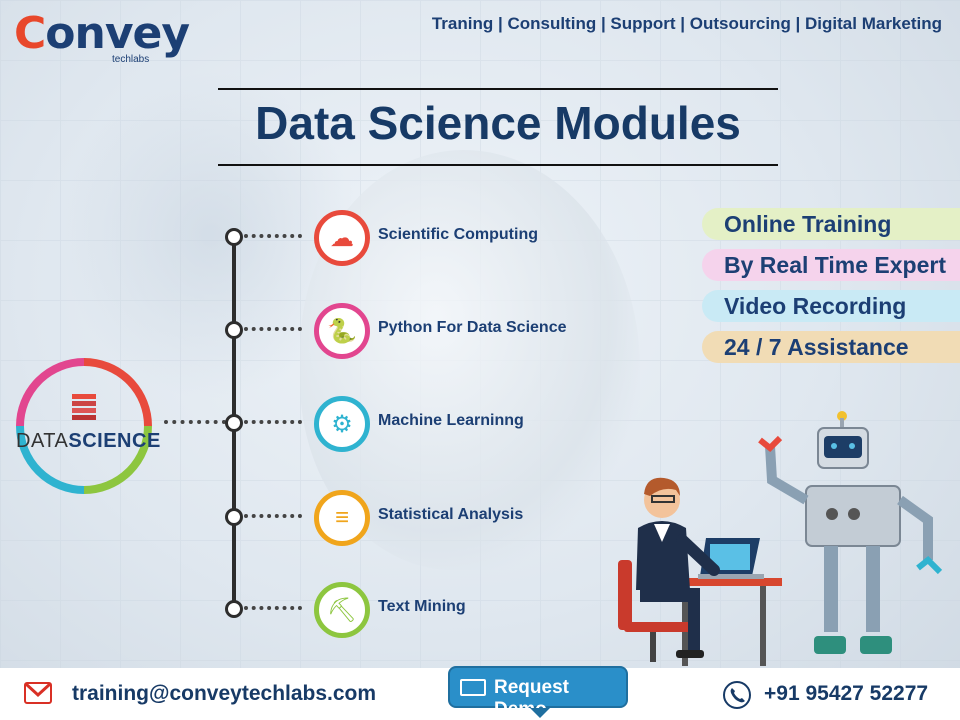 This screenshot has width=960, height=720. Describe the element at coordinates (498, 123) in the screenshot. I see `page-title: Data Science Modules` at that location.